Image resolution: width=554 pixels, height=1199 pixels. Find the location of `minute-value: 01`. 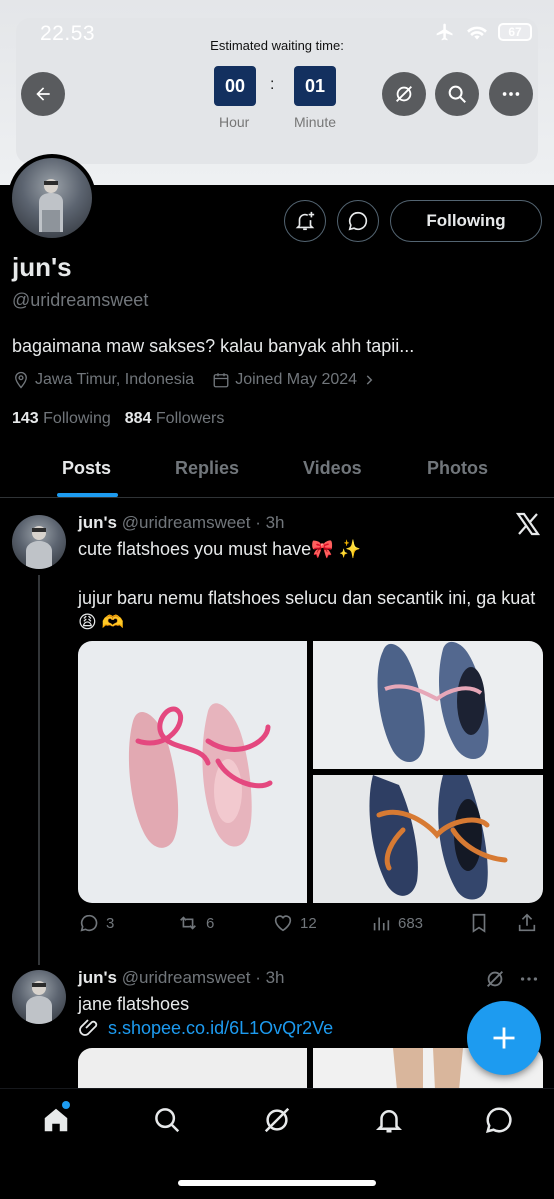

minute-value: 01 is located at coordinates (315, 86).